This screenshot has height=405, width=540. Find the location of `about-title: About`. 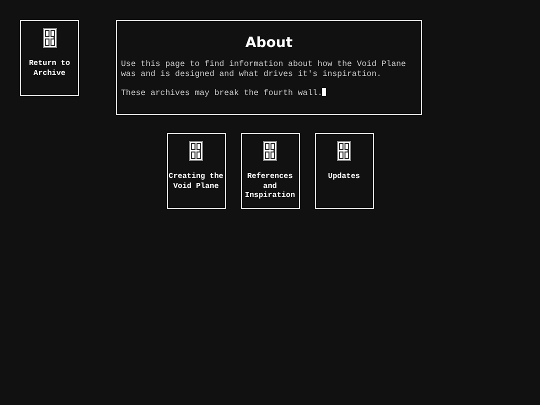

about-title: About is located at coordinates (269, 43).